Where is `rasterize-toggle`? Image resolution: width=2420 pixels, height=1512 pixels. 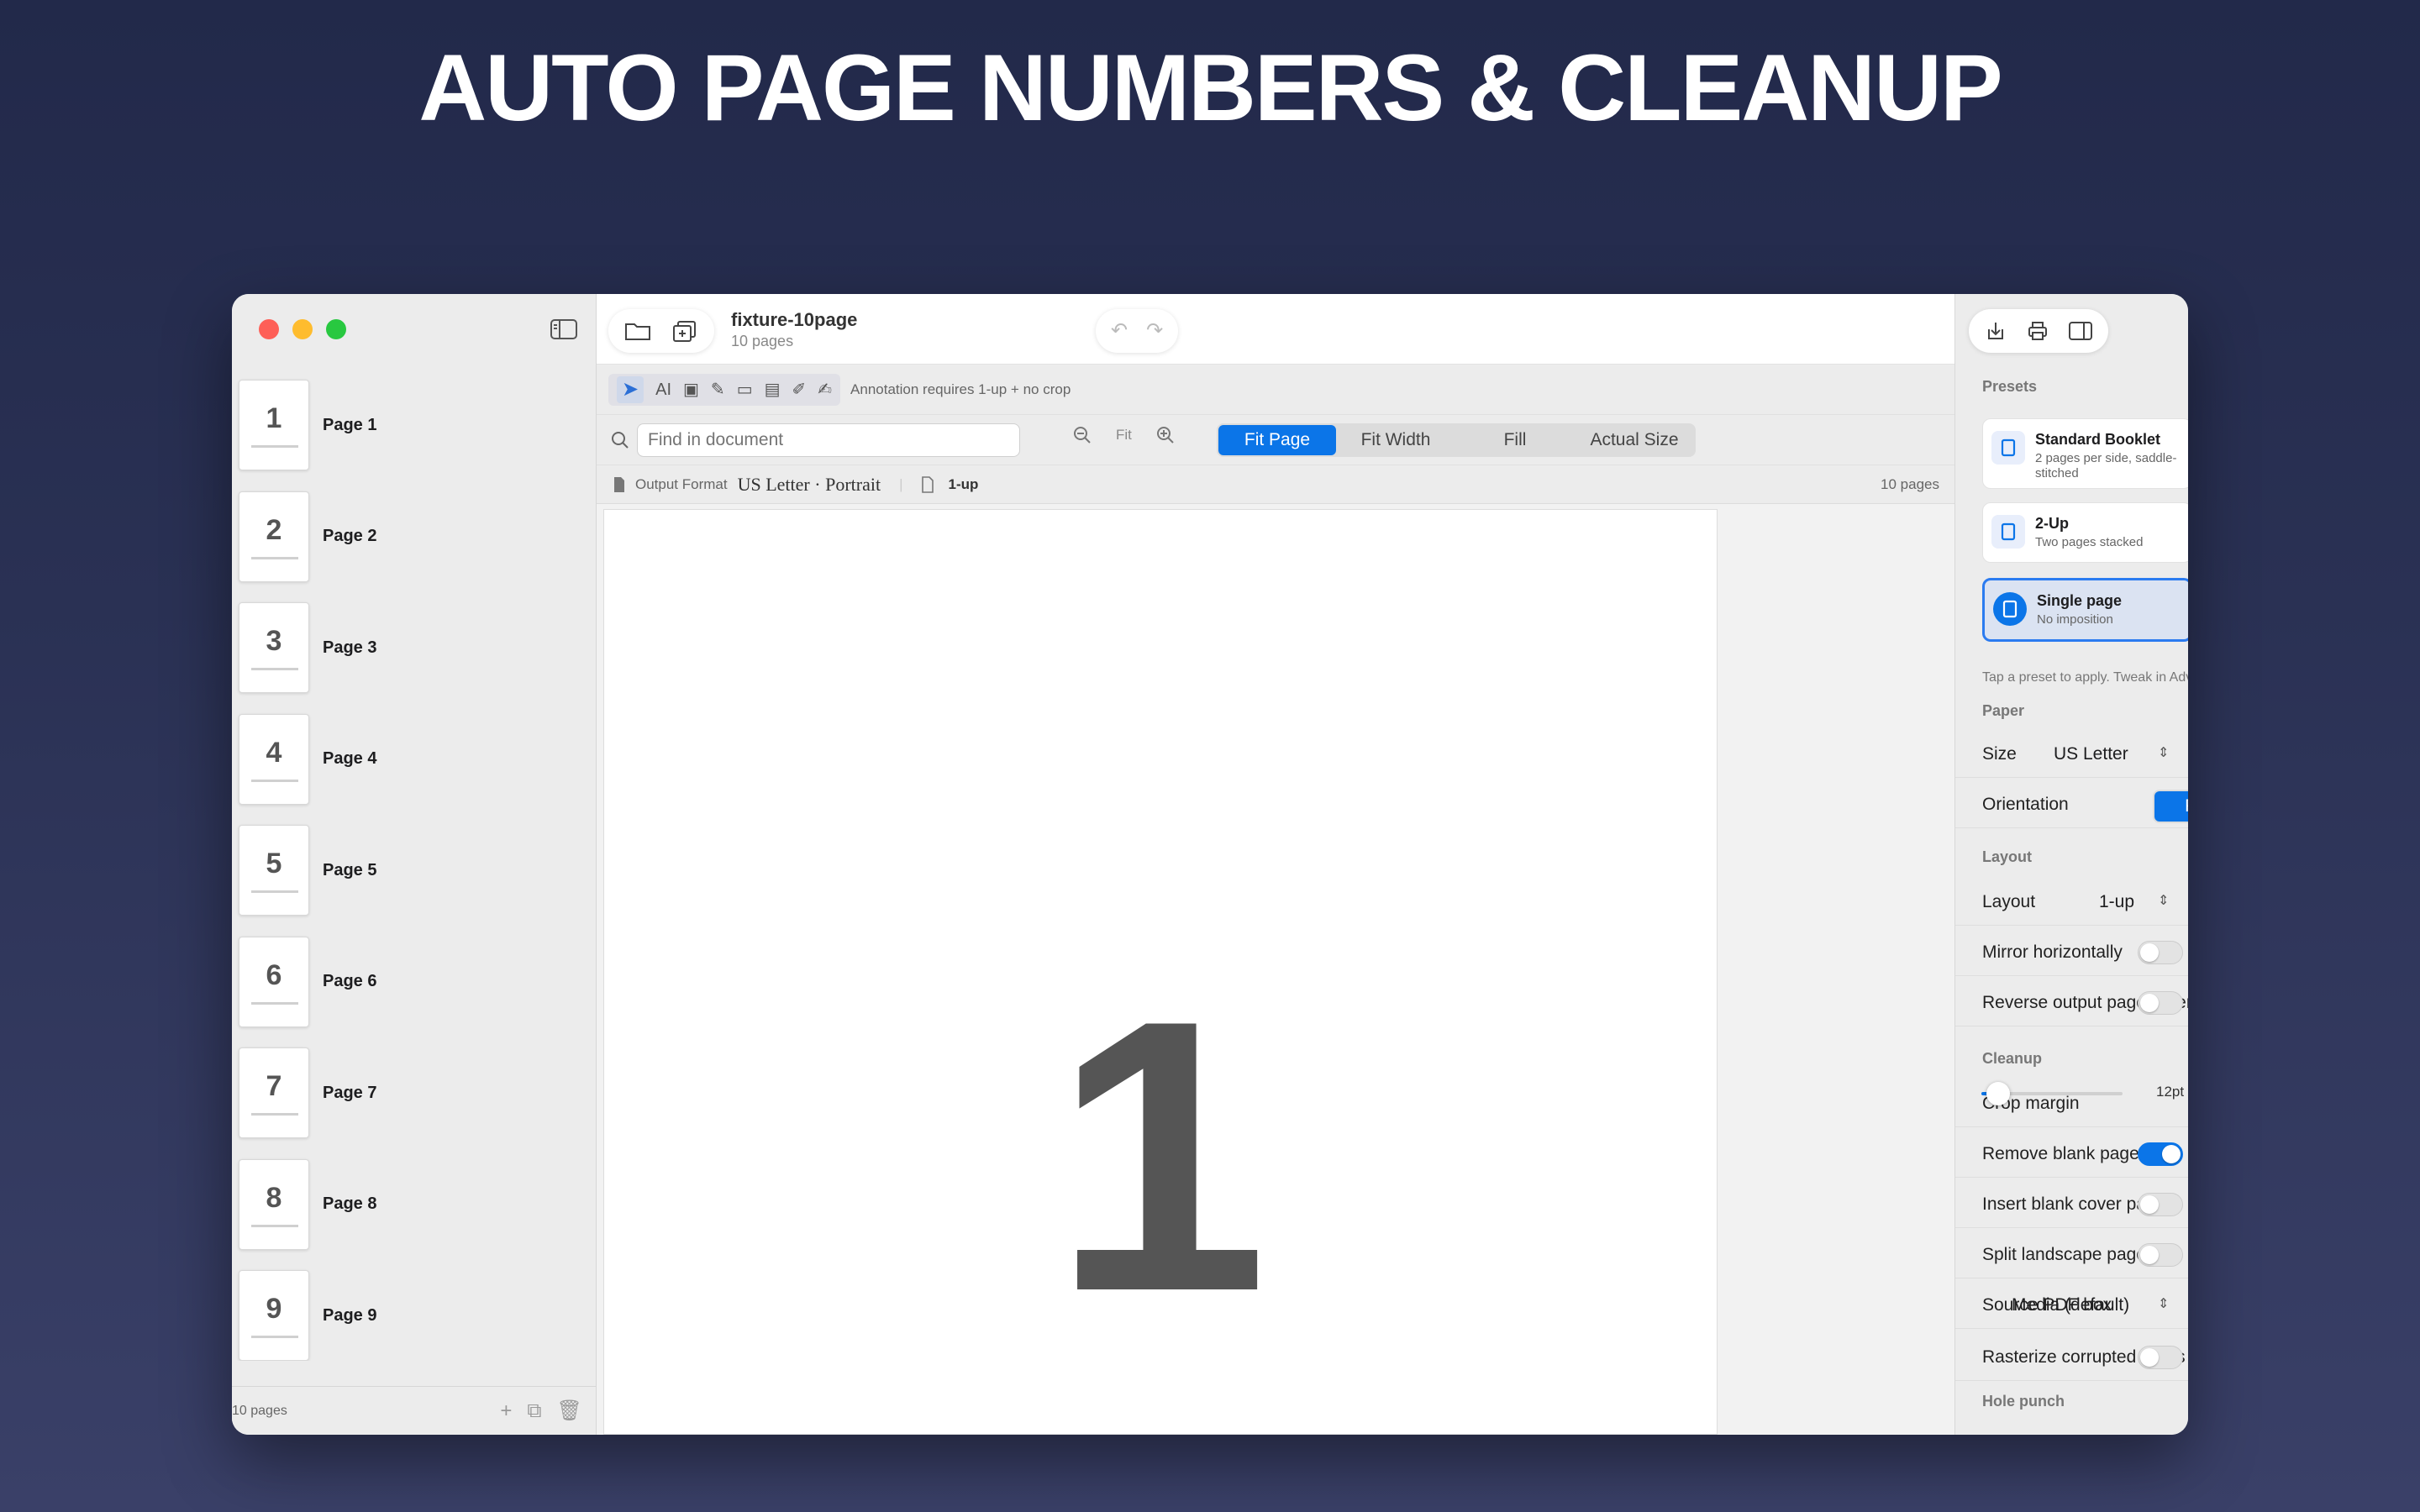
rasterize-toggle is located at coordinates (2160, 1357).